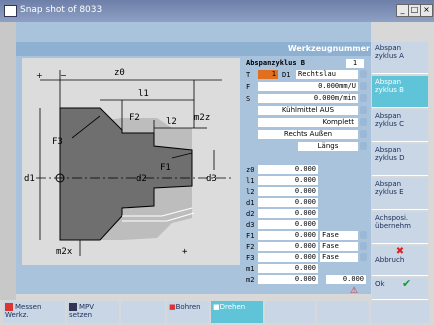  Describe the element at coordinates (355, 63) in the screenshot. I see `cycle-number-field: 1` at that location.